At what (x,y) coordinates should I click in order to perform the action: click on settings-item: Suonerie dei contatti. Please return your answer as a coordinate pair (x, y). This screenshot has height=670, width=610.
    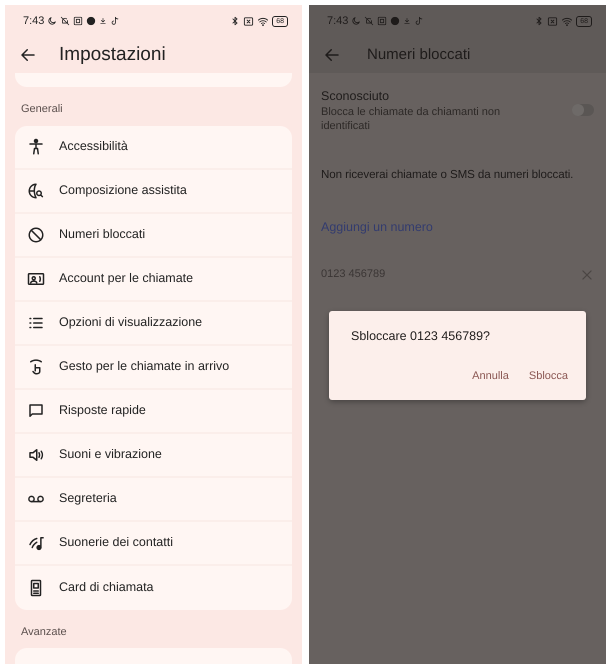
    Looking at the image, I should click on (116, 542).